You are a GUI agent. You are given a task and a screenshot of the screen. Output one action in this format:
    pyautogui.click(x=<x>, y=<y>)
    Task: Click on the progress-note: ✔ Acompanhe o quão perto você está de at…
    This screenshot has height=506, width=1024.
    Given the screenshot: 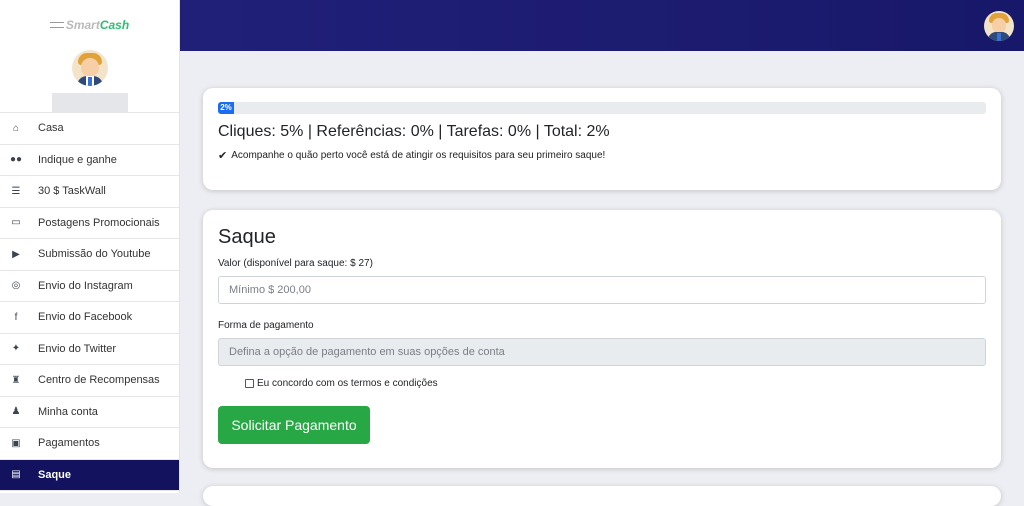 What is the action you would take?
    pyautogui.click(x=602, y=155)
    